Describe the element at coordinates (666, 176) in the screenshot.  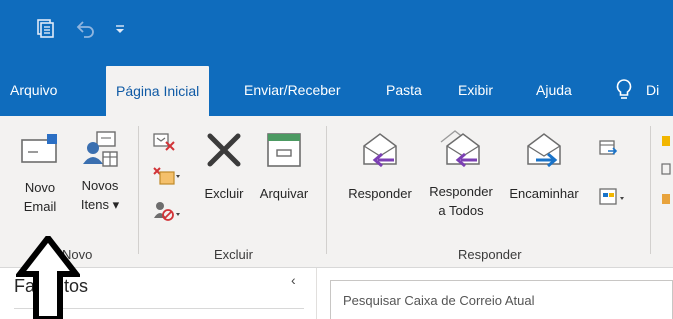
I see `quick-steps-icon` at that location.